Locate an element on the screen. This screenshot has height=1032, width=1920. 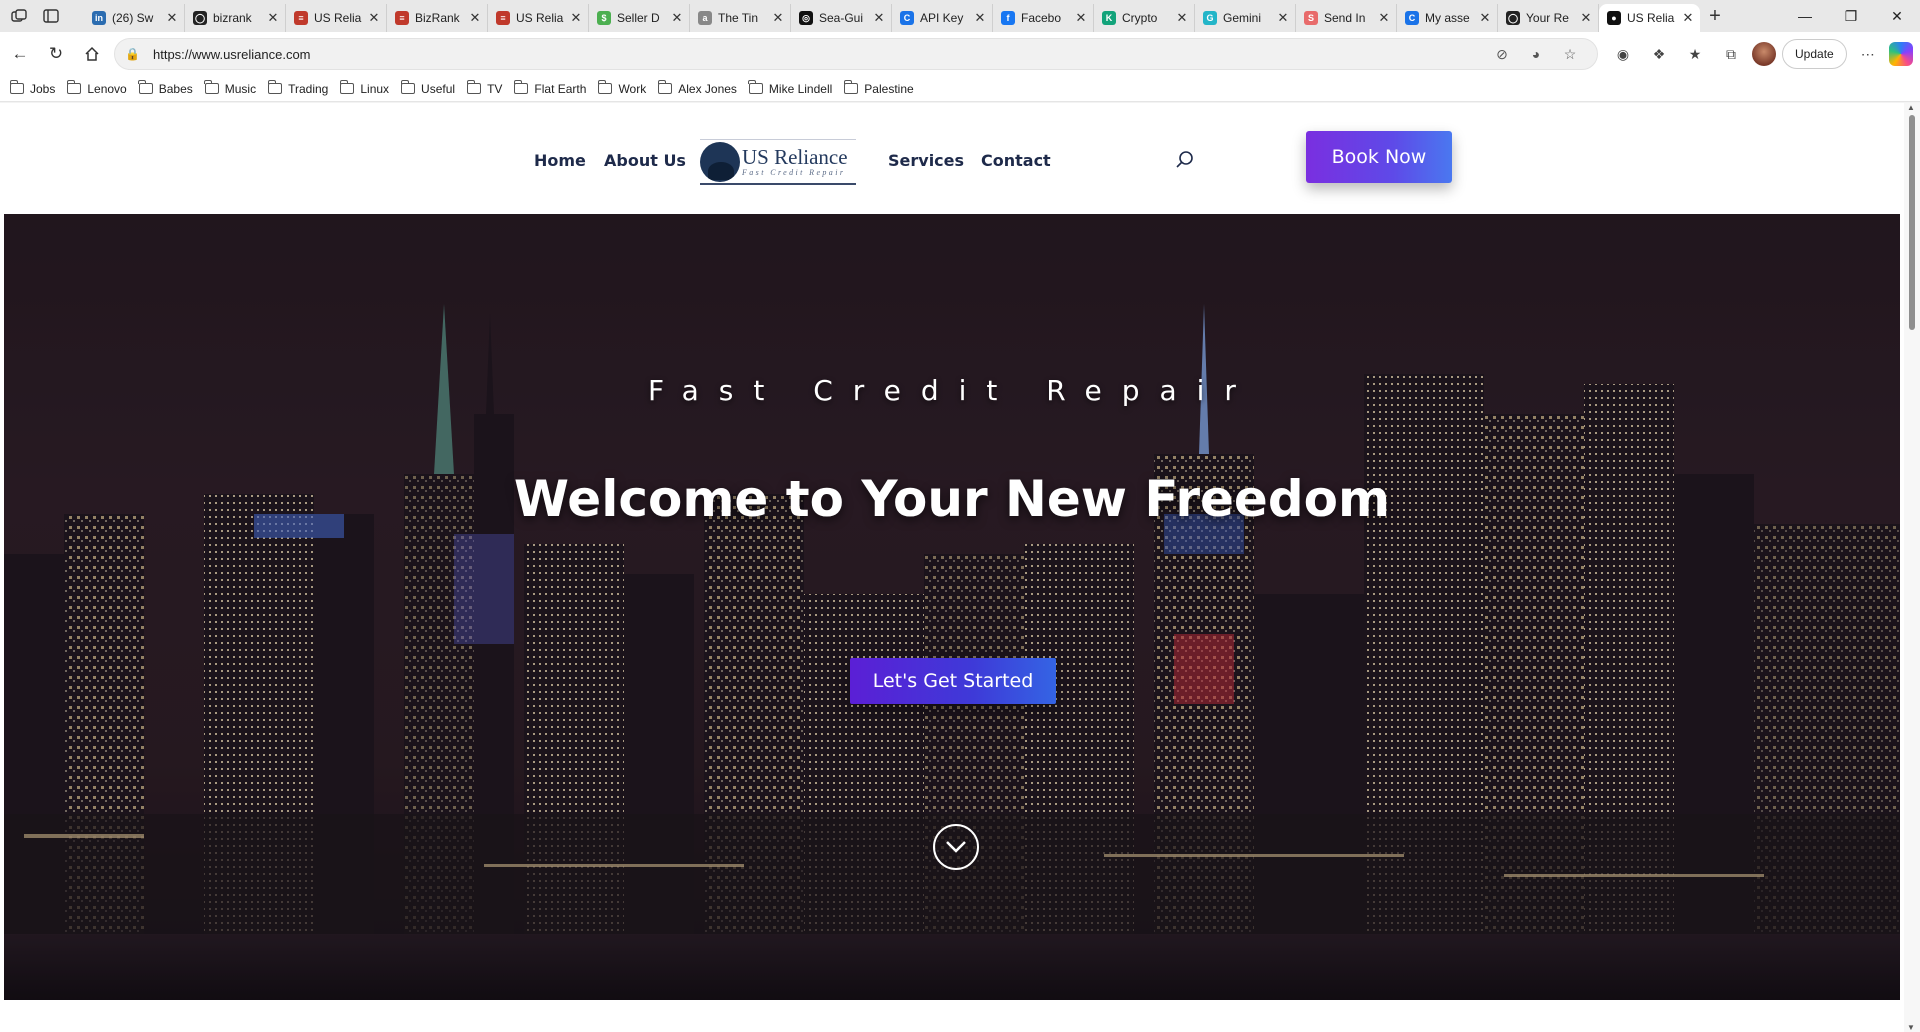
tab-title: Crypto is located at coordinates (1140, 18).